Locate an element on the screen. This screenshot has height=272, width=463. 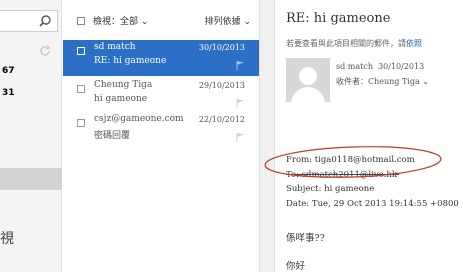
message-row: csjz@gameone.com 22/10/2012 密碼回覆 is located at coordinates (161, 130).